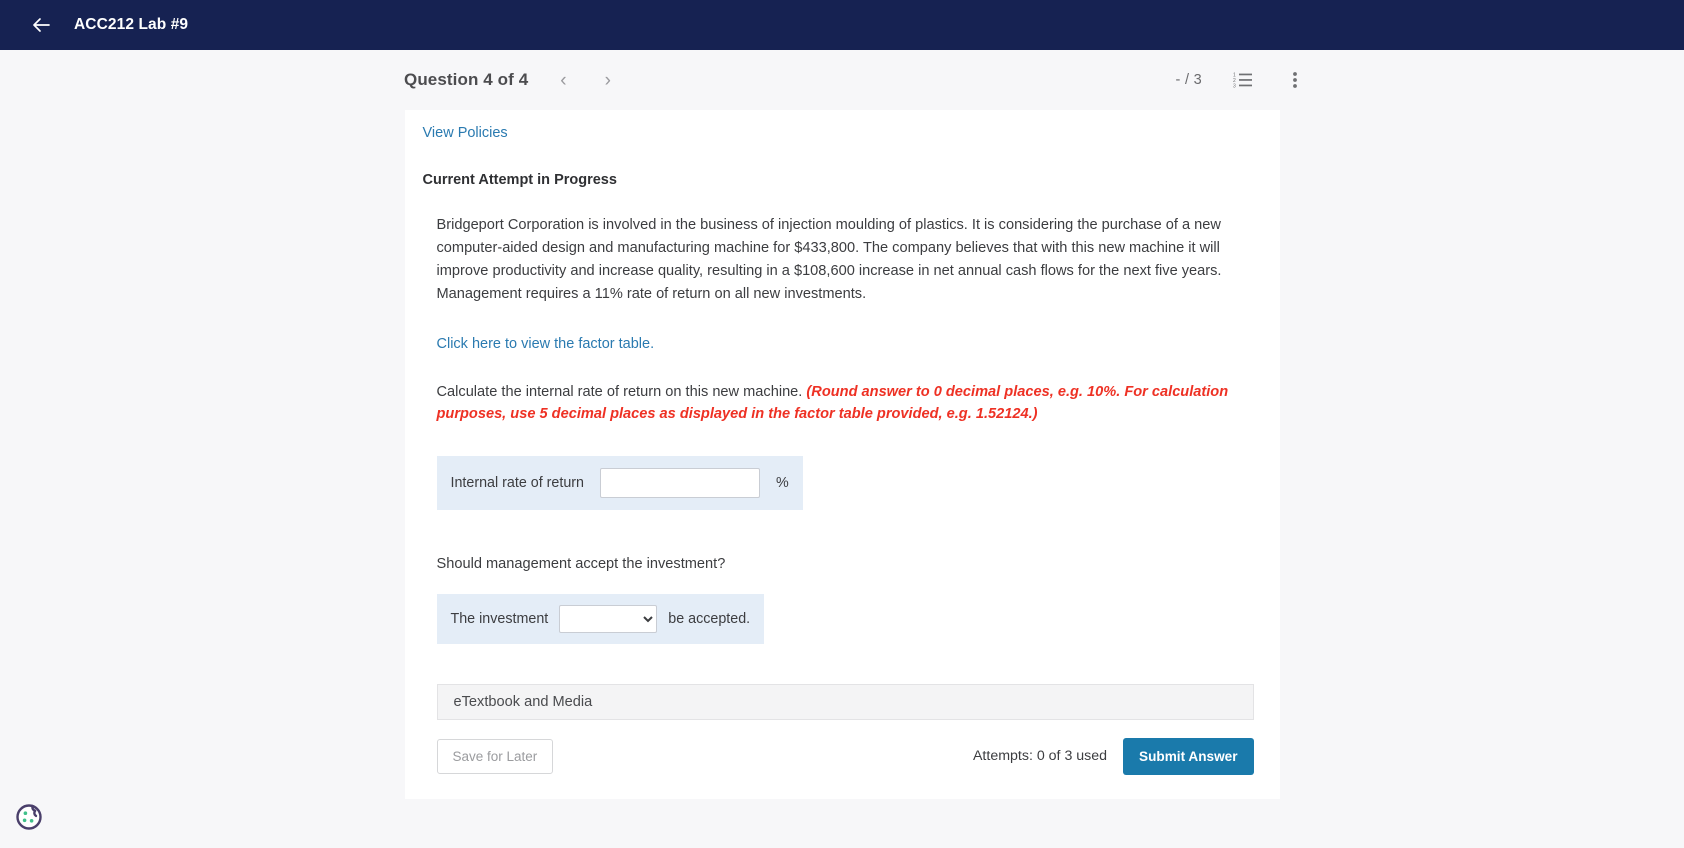 The image size is (1684, 848). Describe the element at coordinates (41, 25) in the screenshot. I see `back-arrow-icon` at that location.